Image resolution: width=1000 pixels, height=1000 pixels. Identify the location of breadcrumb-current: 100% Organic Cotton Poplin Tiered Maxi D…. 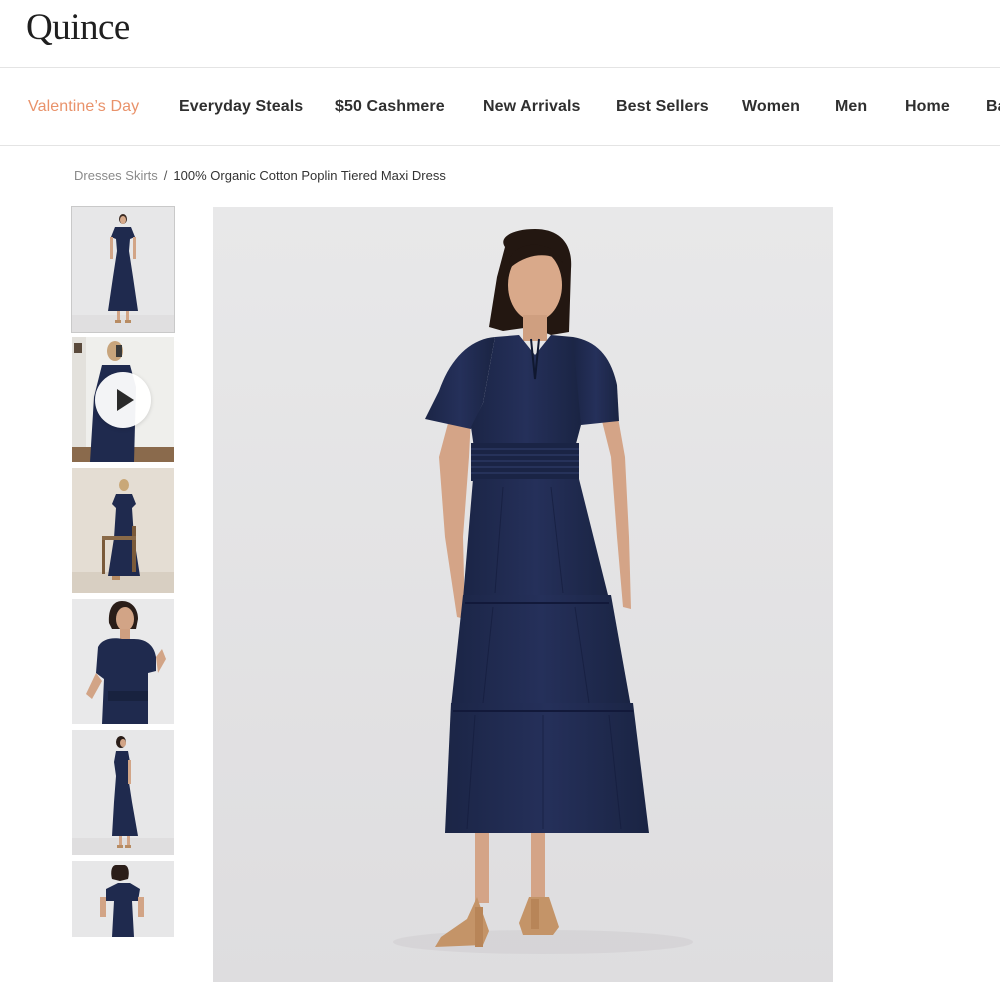
(309, 175).